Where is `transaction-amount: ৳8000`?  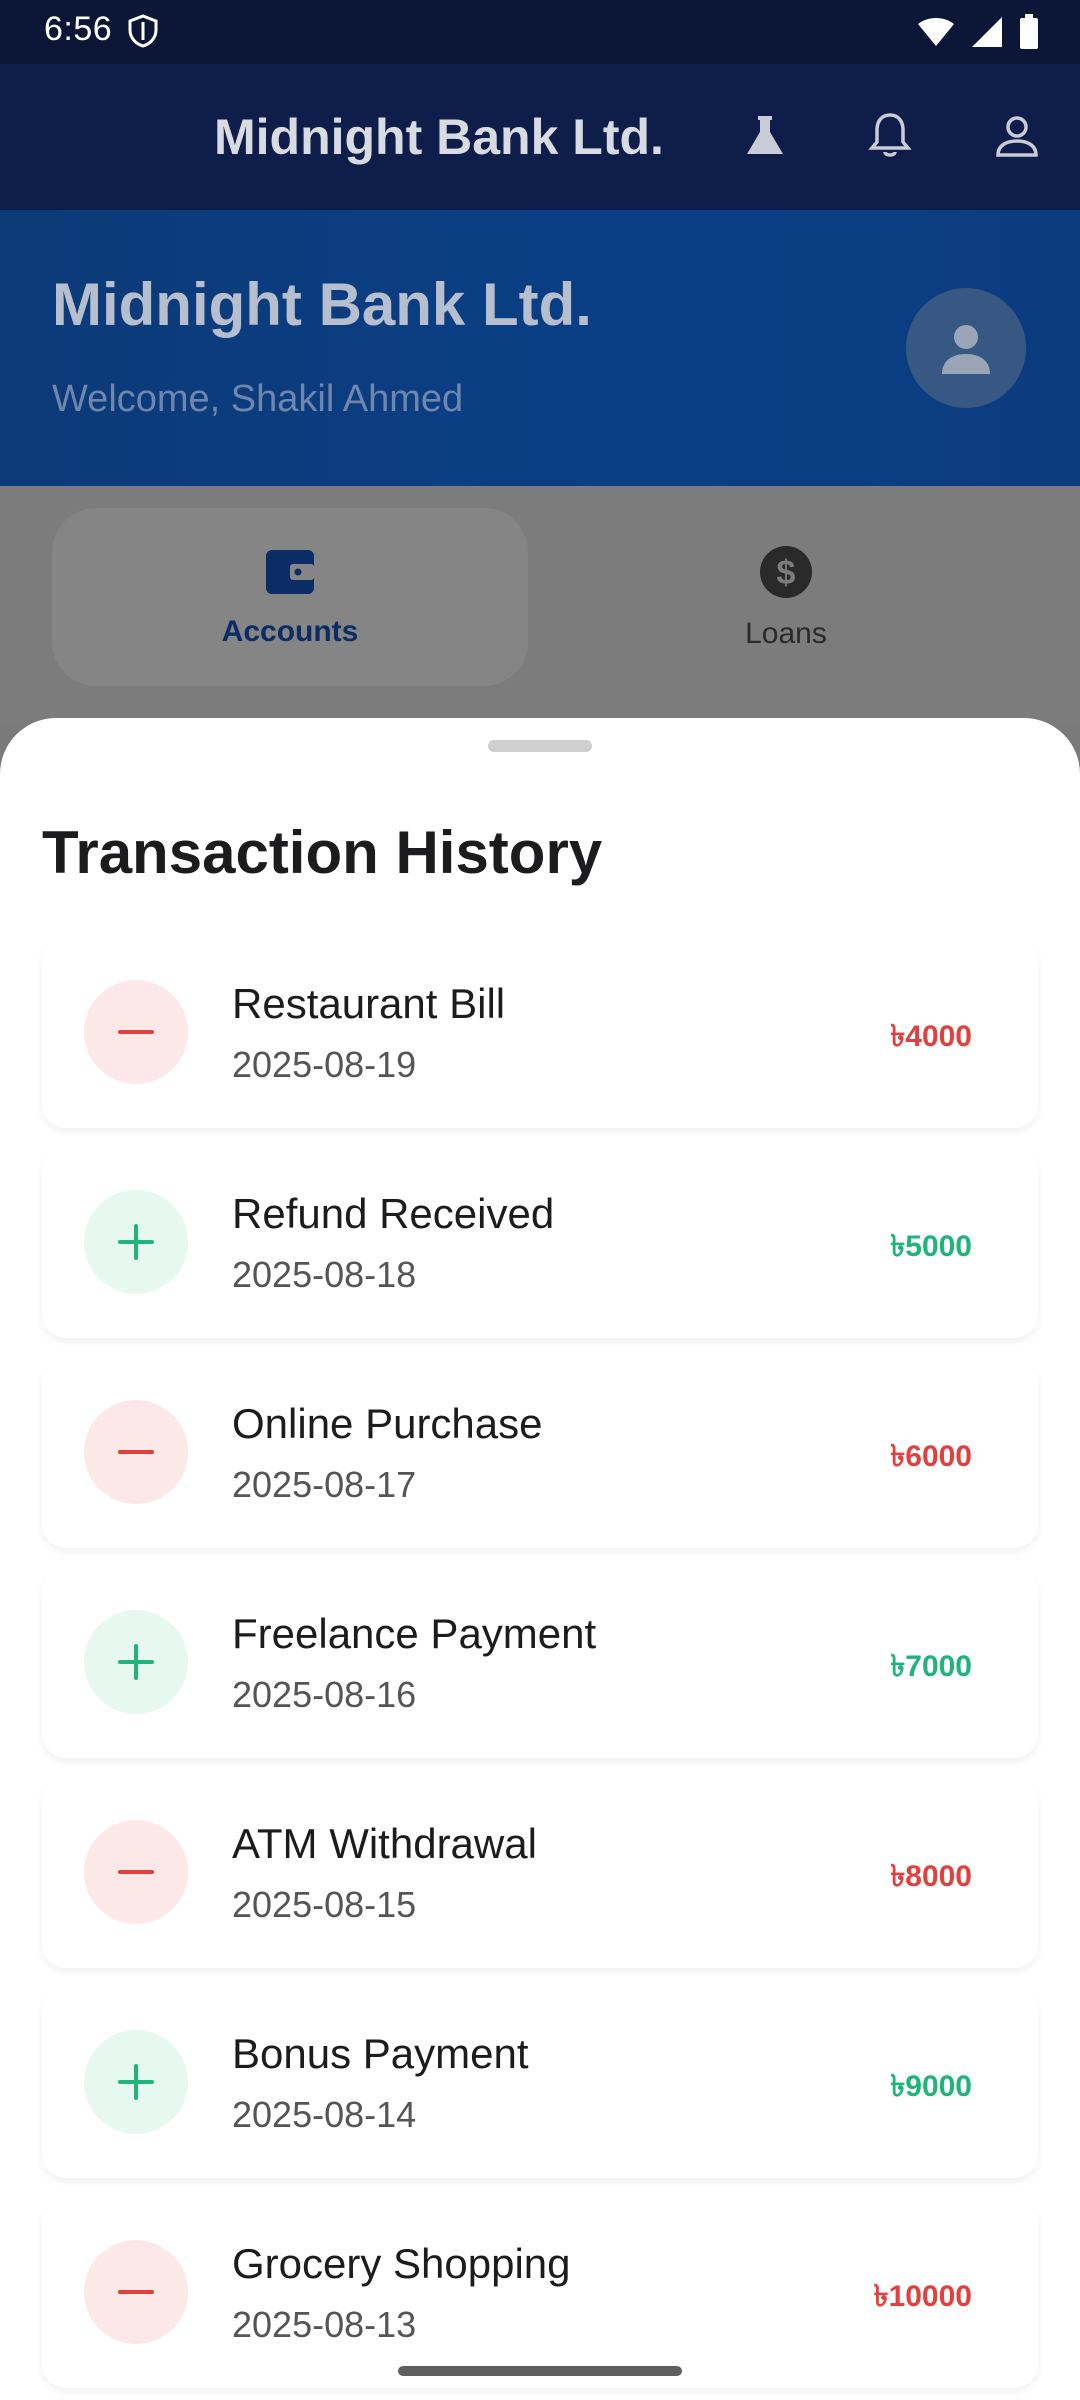
transaction-amount: ৳8000 is located at coordinates (931, 1876).